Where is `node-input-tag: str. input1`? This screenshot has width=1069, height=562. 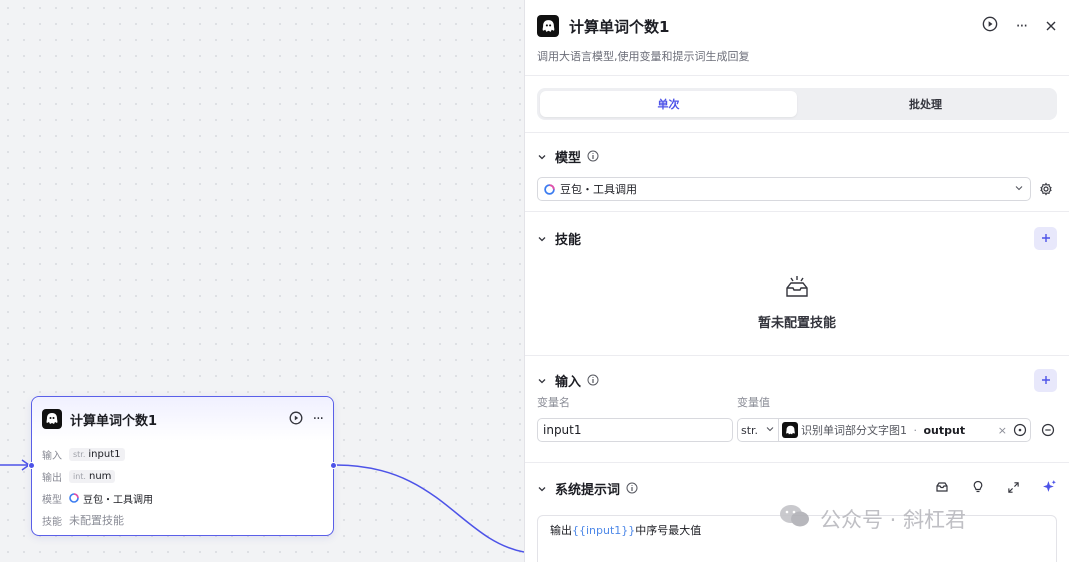
node-input-tag: str. input1 is located at coordinates (97, 454).